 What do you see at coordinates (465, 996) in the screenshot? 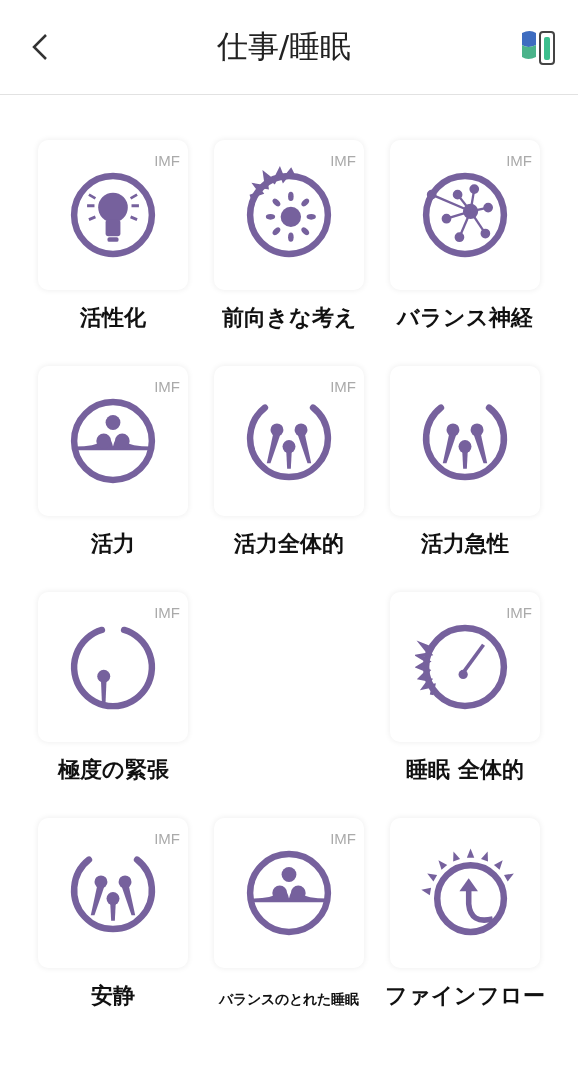
I see `tile-label: ファインフロー` at bounding box center [465, 996].